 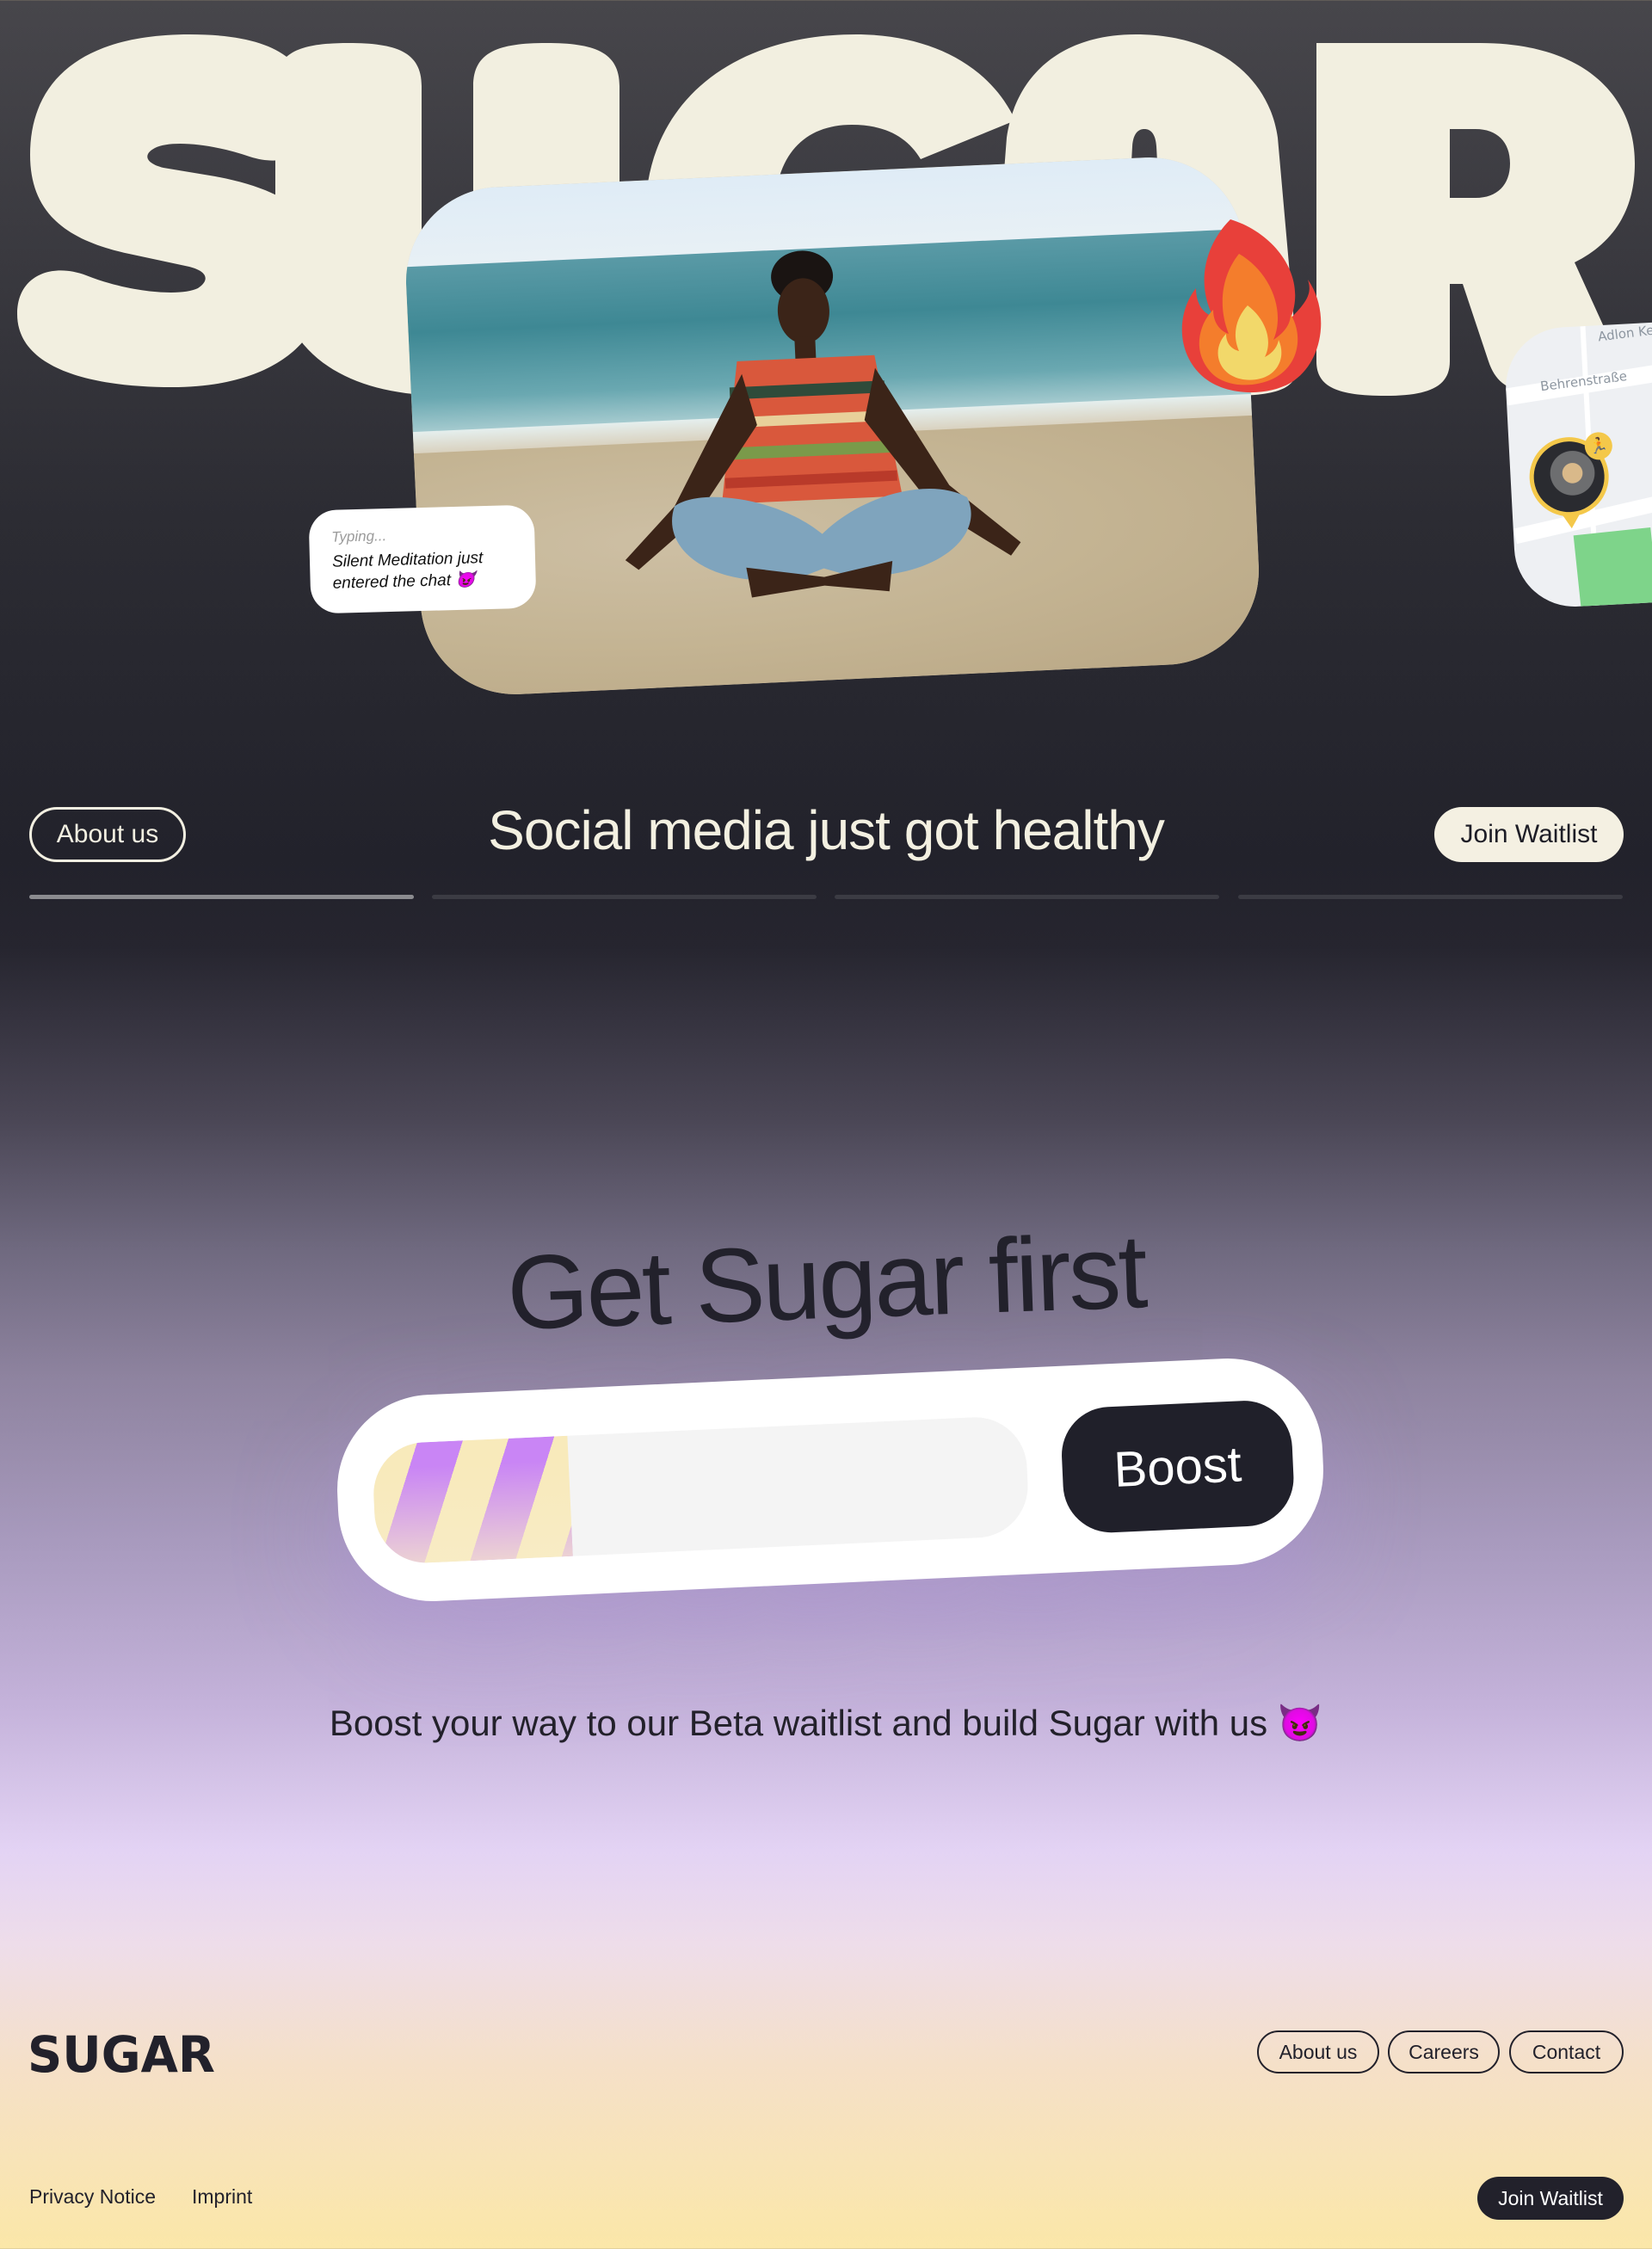 I want to click on slide-progress-fill, so click(x=221, y=897).